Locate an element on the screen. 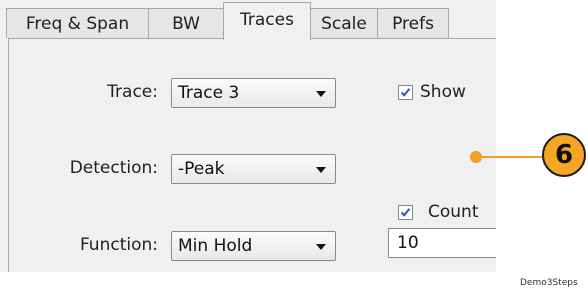  trace-label: Trace: is located at coordinates (132, 92).